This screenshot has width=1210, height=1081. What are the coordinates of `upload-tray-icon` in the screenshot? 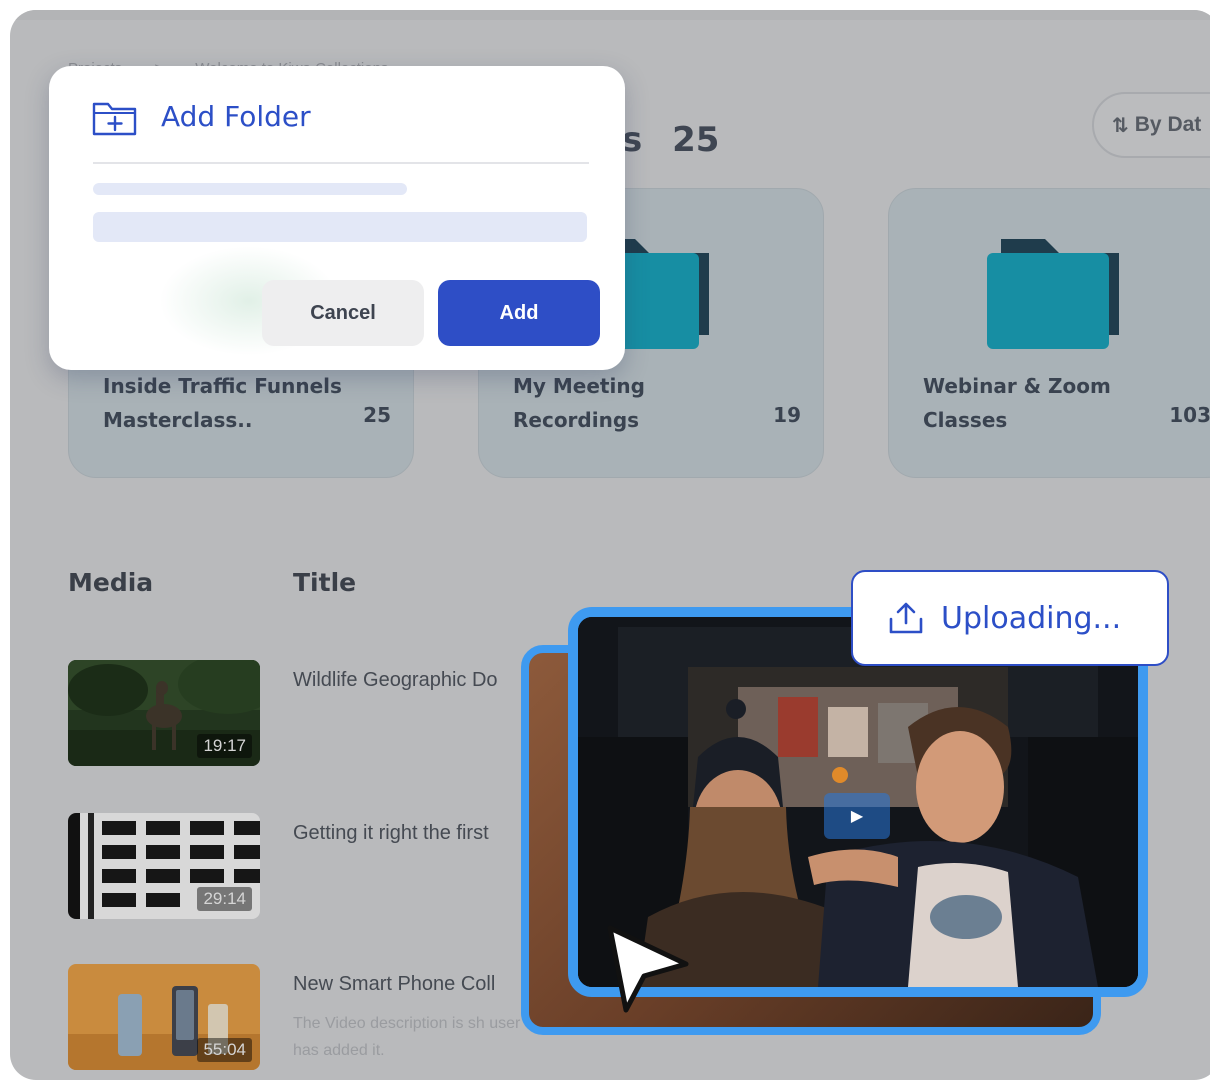 It's located at (906, 618).